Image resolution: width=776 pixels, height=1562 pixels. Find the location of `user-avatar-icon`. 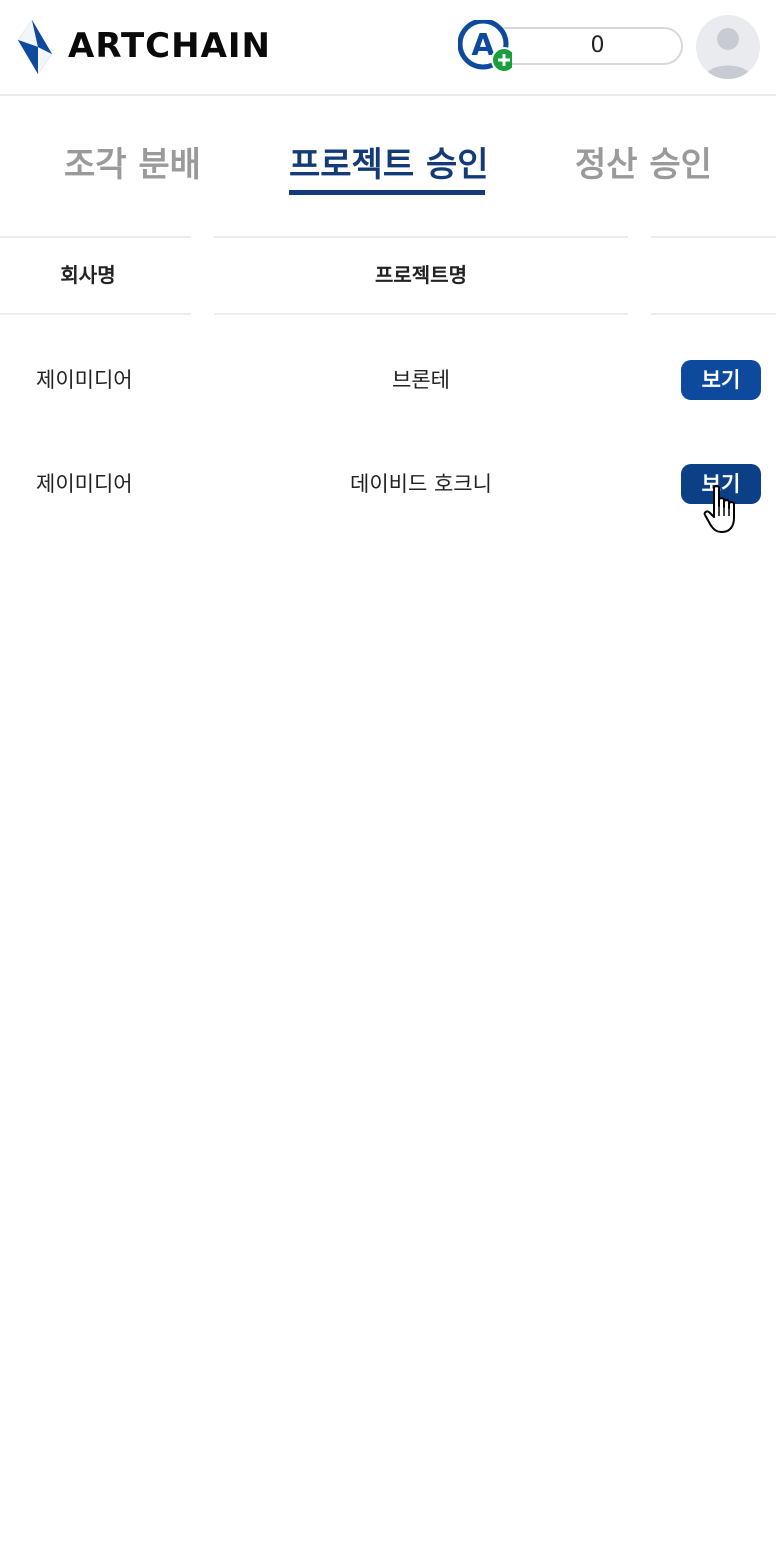

user-avatar-icon is located at coordinates (728, 47).